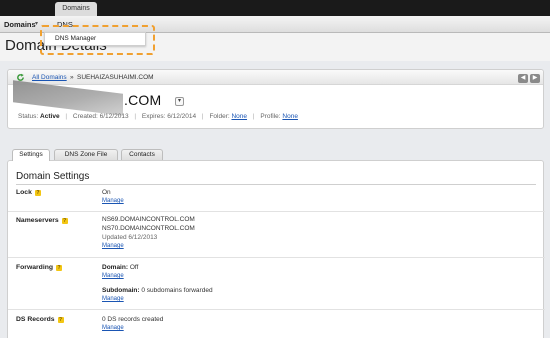 The image size is (550, 338). Describe the element at coordinates (290, 116) in the screenshot. I see `profile-link: None` at that location.